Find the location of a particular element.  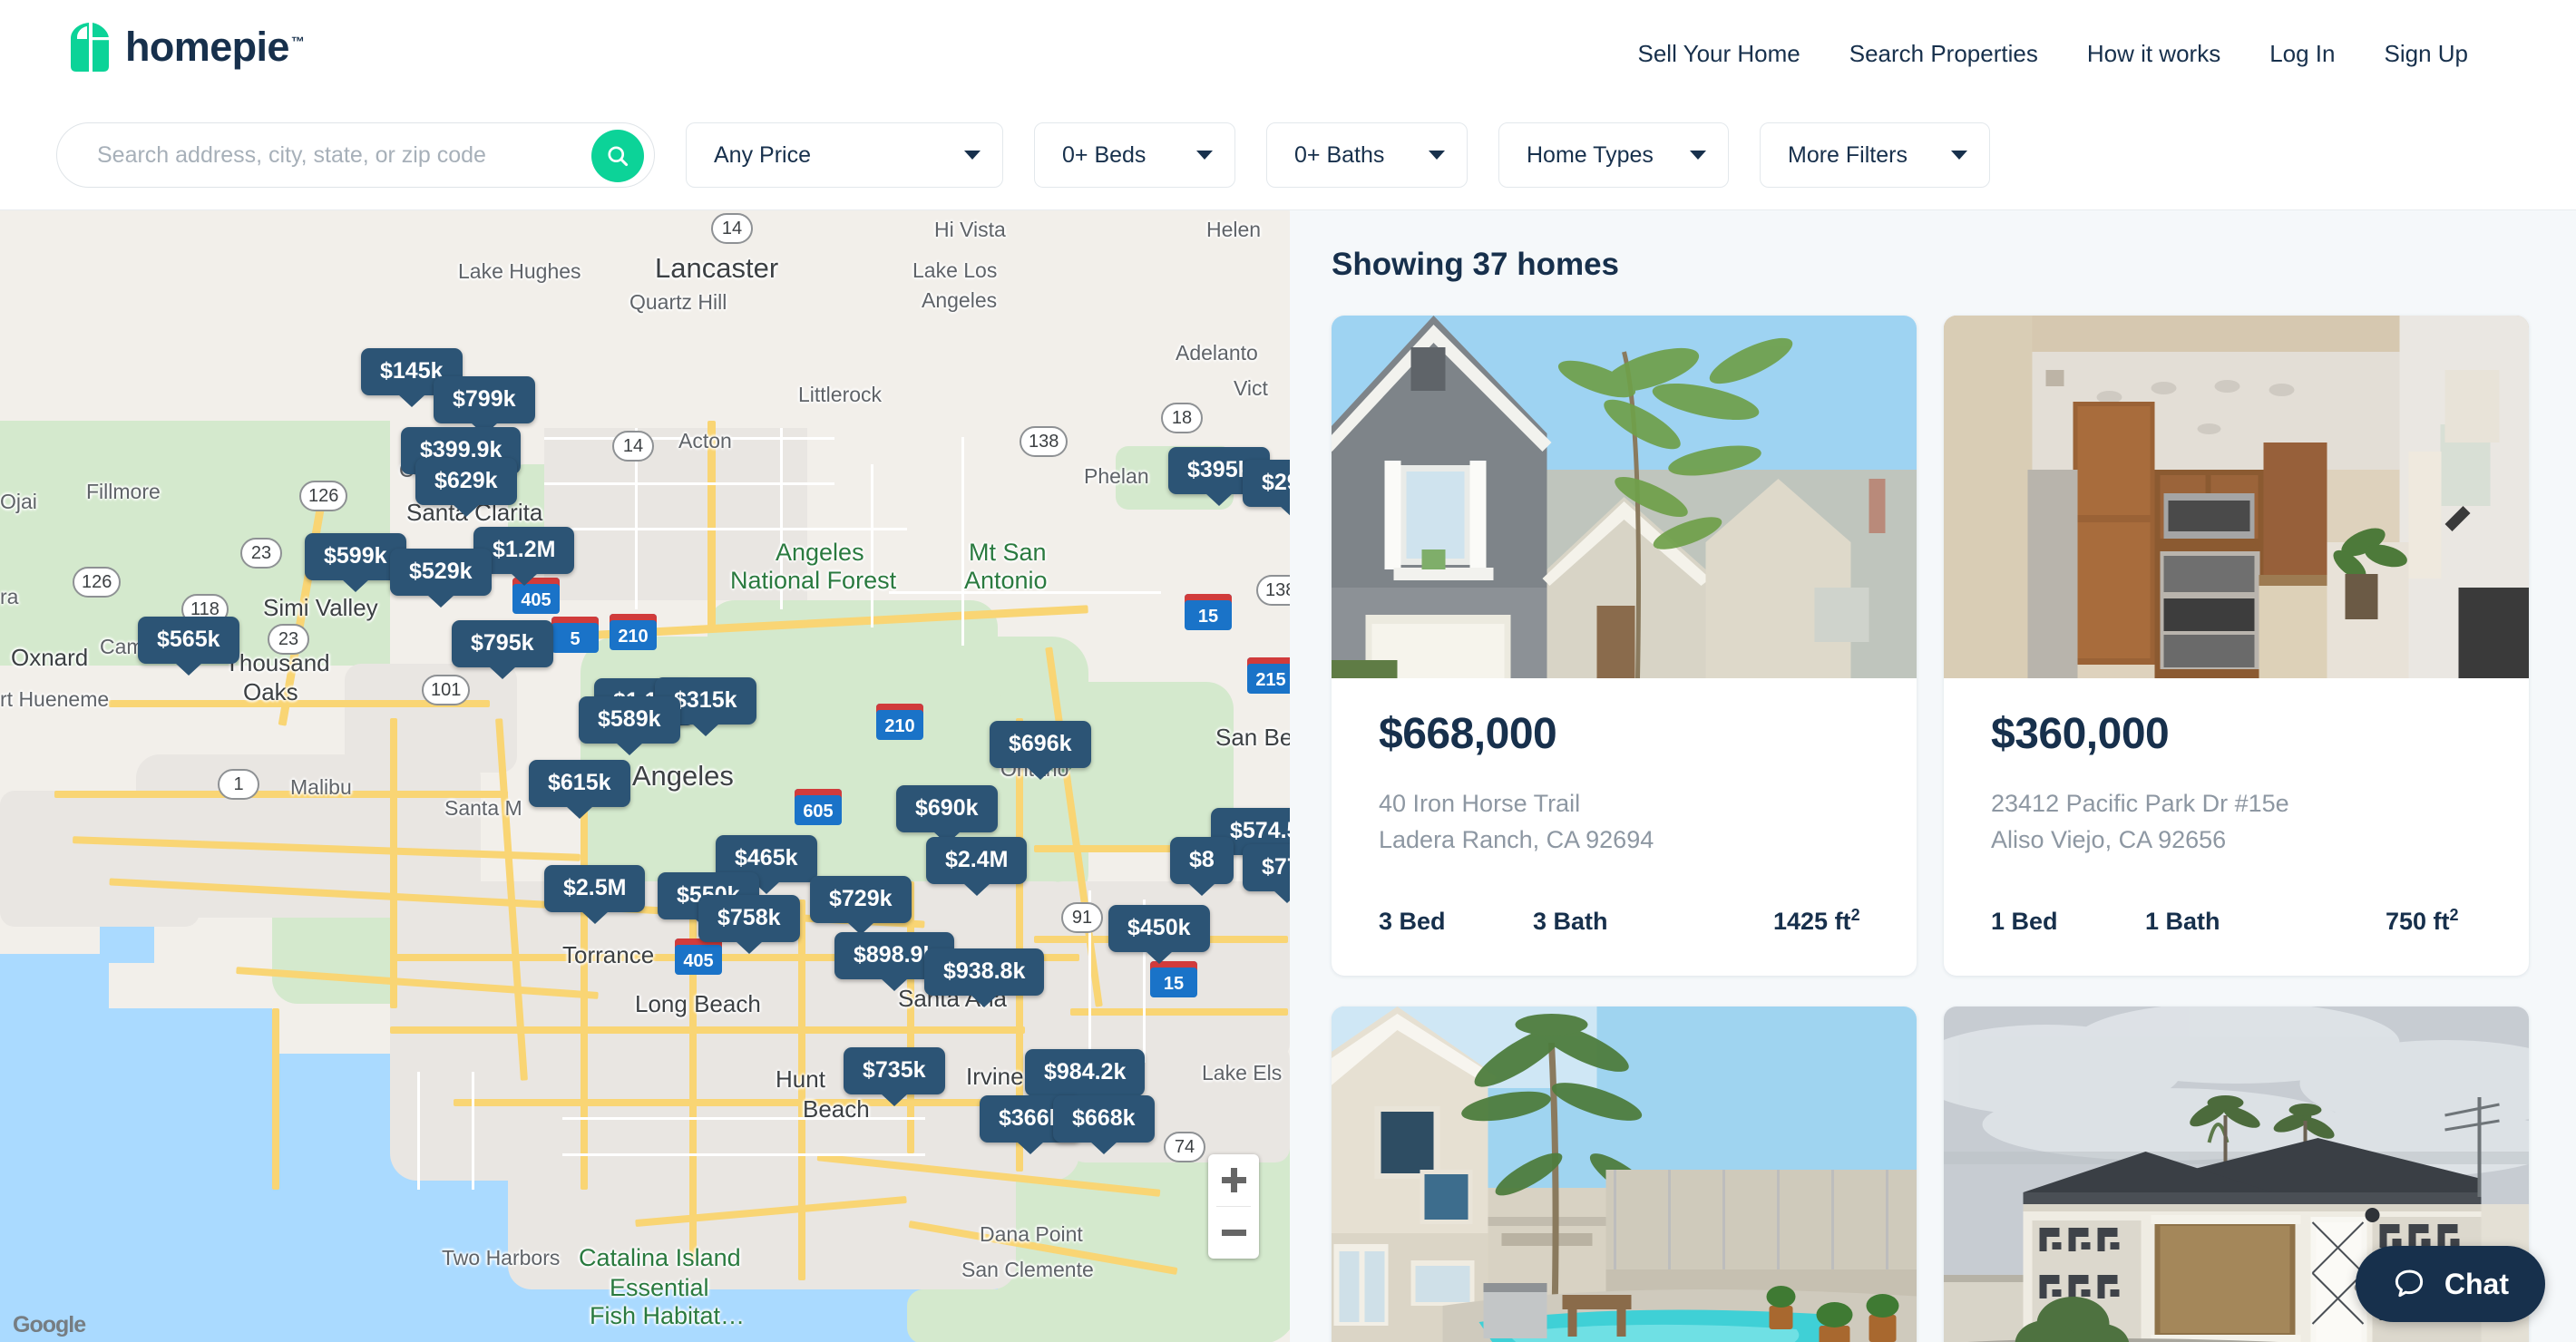

property-baths: 3 Bath is located at coordinates (1570, 921).